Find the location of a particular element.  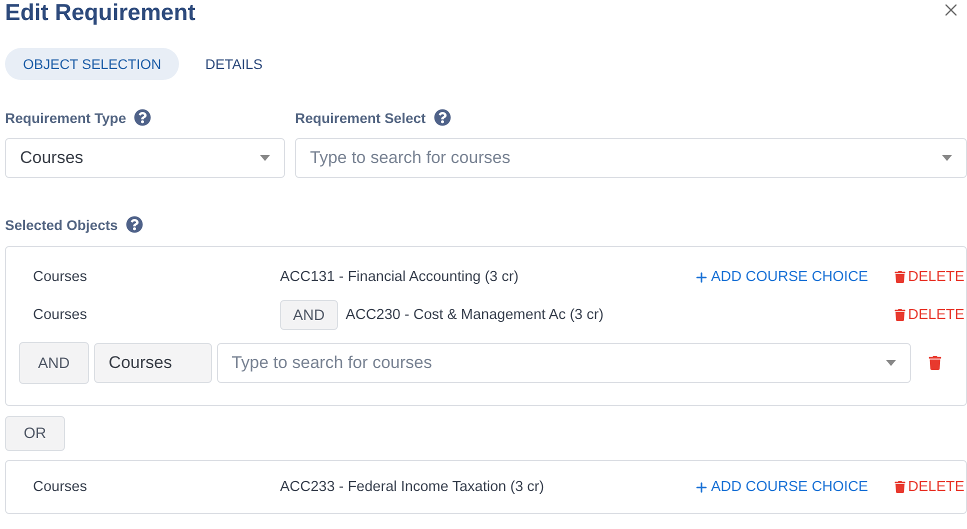

course-name: ACC233 - Federal Income Taxation (3 cr) is located at coordinates (412, 487).